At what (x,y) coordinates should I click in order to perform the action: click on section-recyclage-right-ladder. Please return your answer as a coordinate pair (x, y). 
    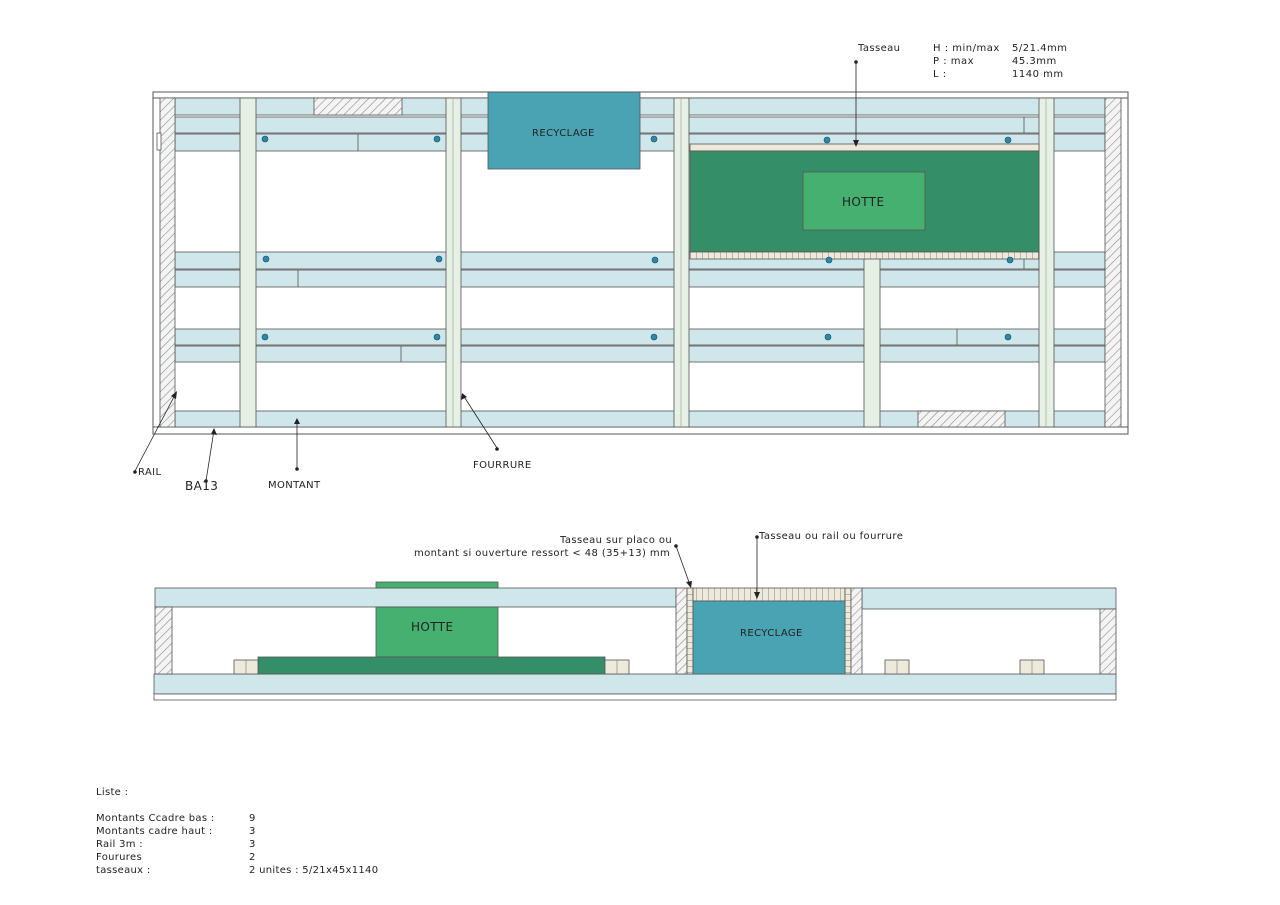
    Looking at the image, I should click on (848, 631).